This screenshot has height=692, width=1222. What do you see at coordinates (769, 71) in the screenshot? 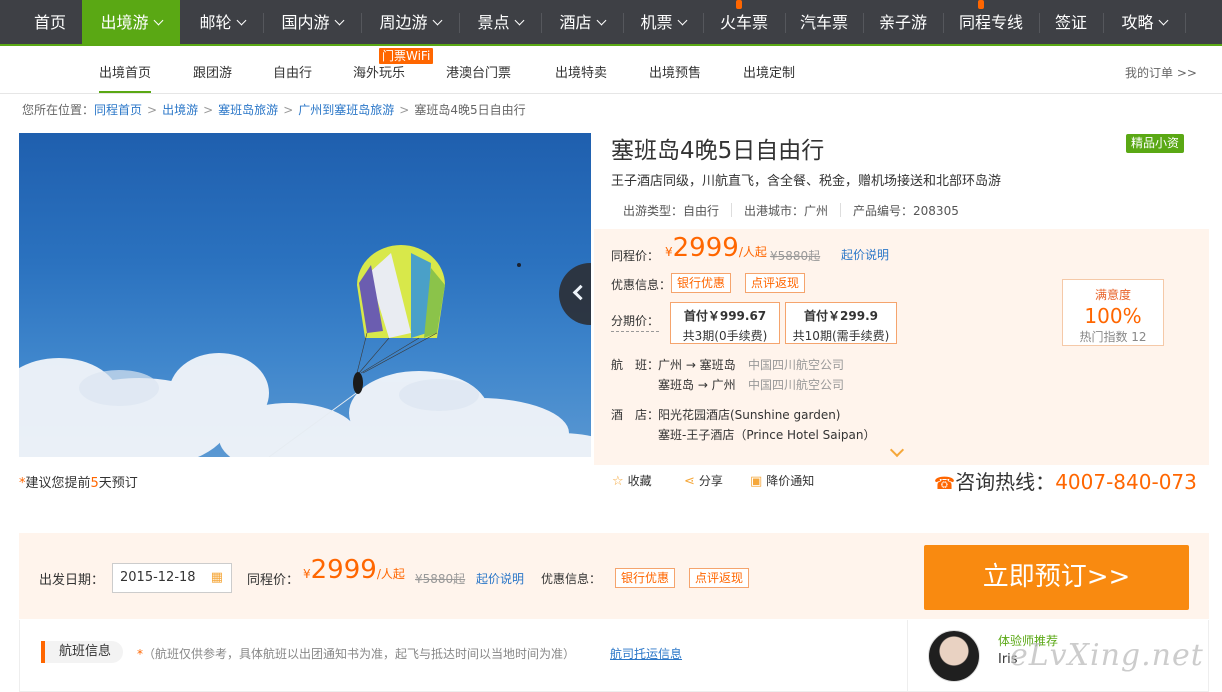
I see `subnav-custom: 出境定制` at bounding box center [769, 71].